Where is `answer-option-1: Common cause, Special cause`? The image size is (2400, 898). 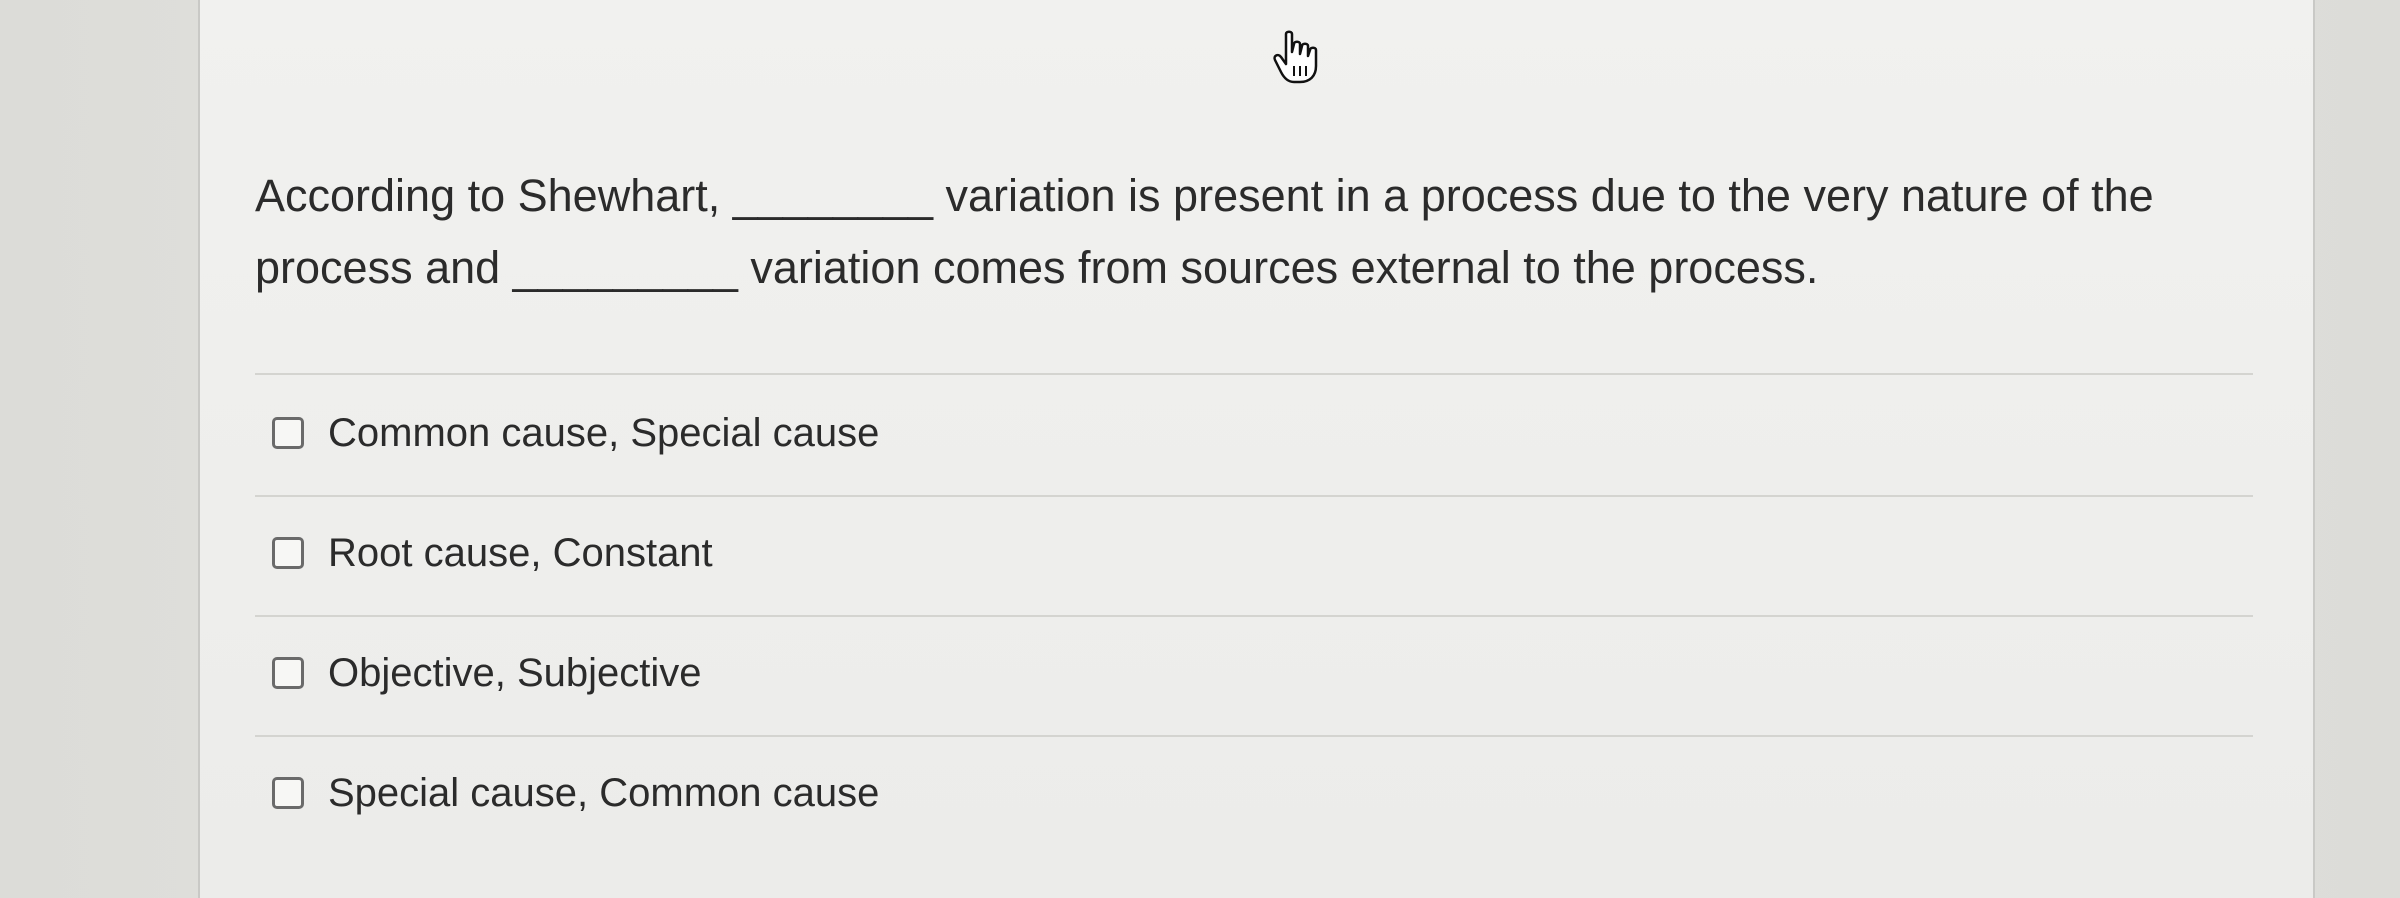 answer-option-1: Common cause, Special cause is located at coordinates (575, 433).